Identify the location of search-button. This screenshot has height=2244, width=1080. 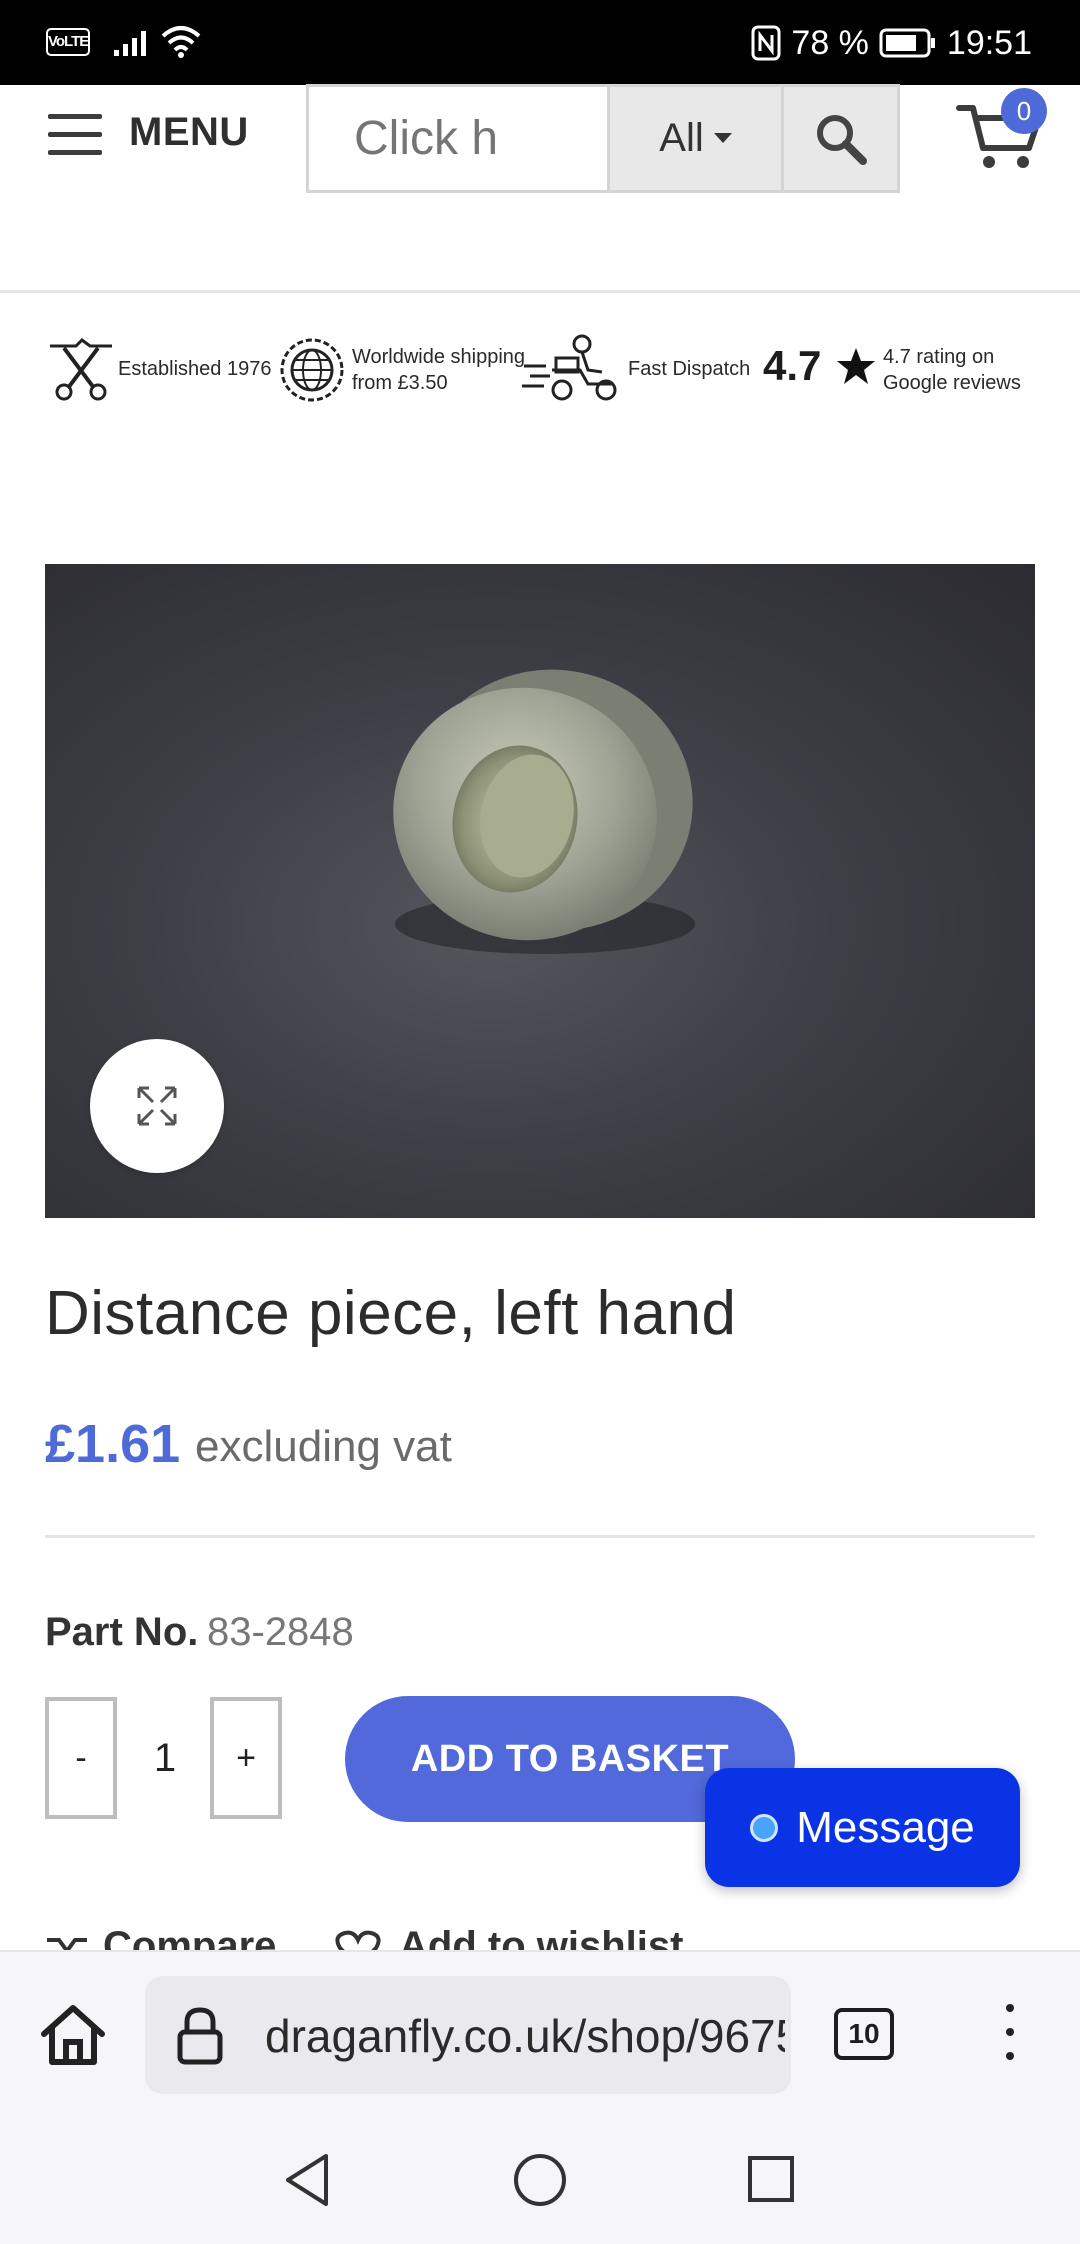
(839, 138).